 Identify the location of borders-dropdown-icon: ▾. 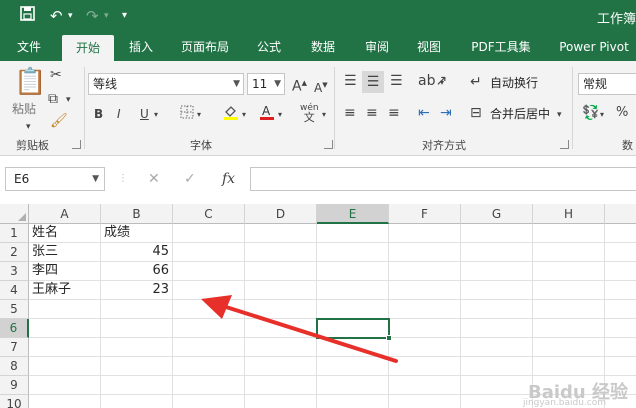
(199, 115).